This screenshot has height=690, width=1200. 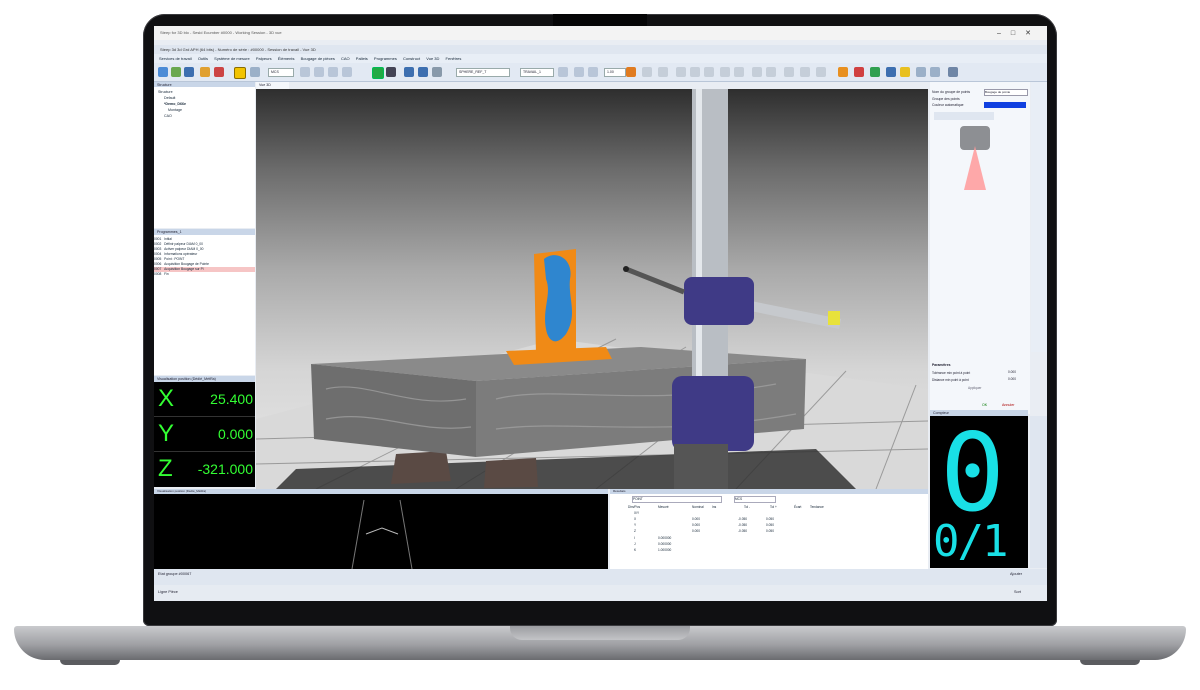 What do you see at coordinates (219, 72) in the screenshot?
I see `tool-icon` at bounding box center [219, 72].